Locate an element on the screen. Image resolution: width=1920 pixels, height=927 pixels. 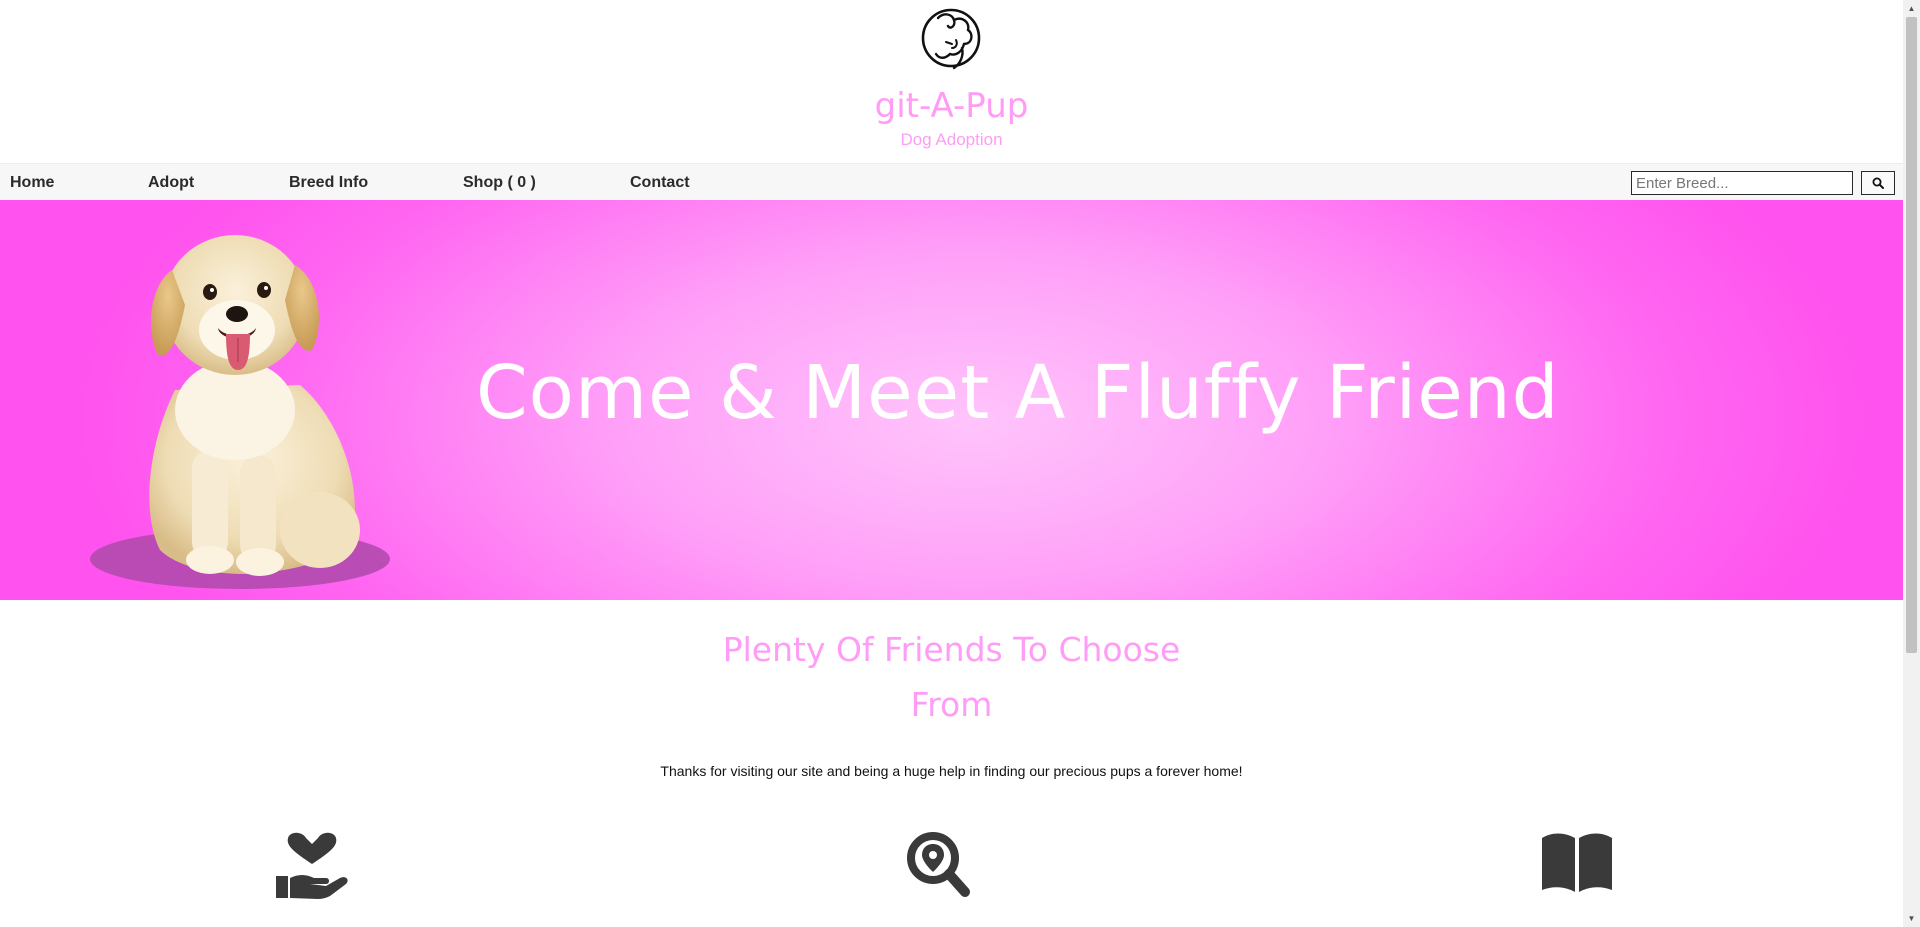
section-title-line2: From is located at coordinates (951, 704).